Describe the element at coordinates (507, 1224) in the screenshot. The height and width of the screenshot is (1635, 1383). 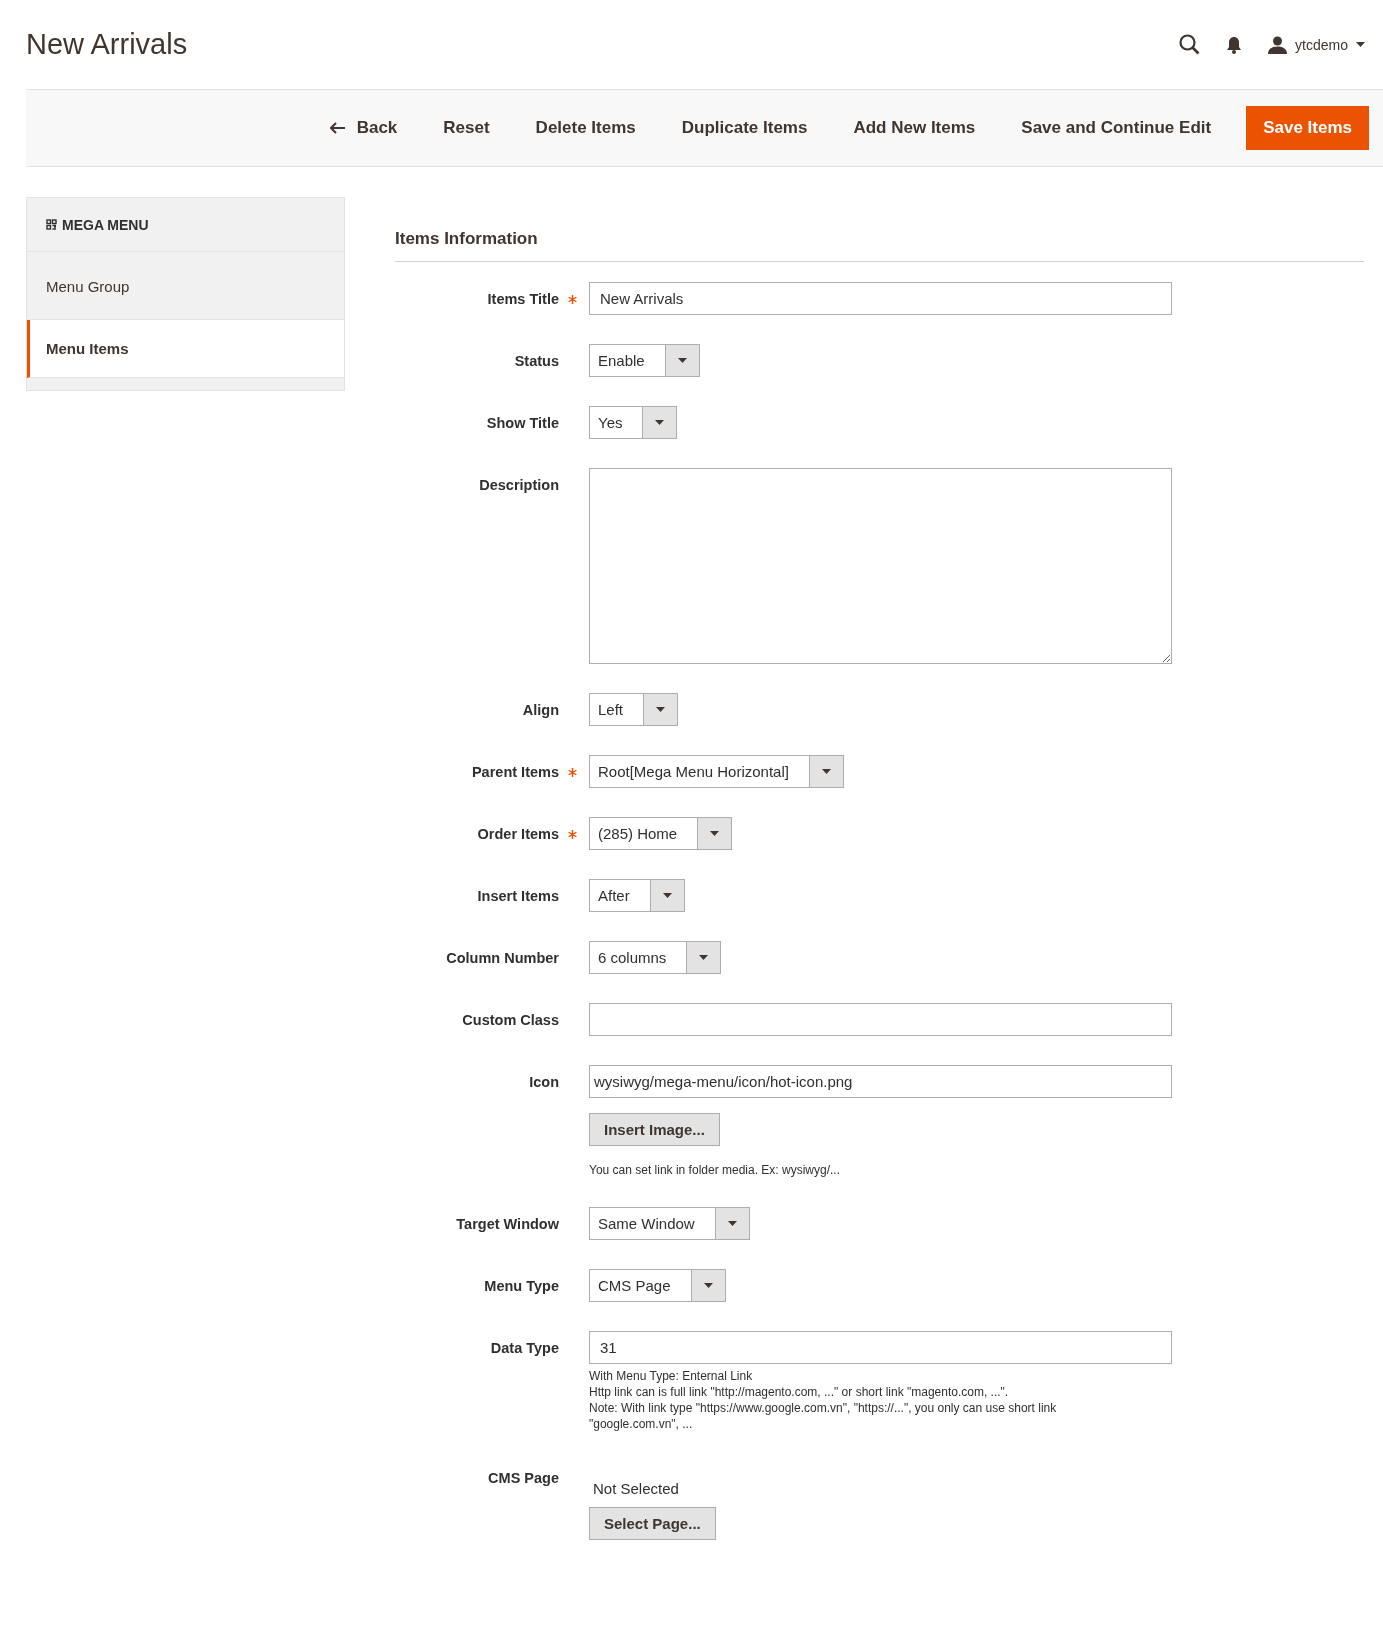
I see `field-label: Target Window` at that location.